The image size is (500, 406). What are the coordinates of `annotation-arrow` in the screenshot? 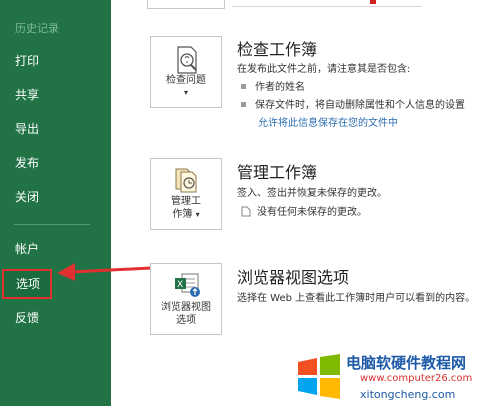 It's located at (104, 272).